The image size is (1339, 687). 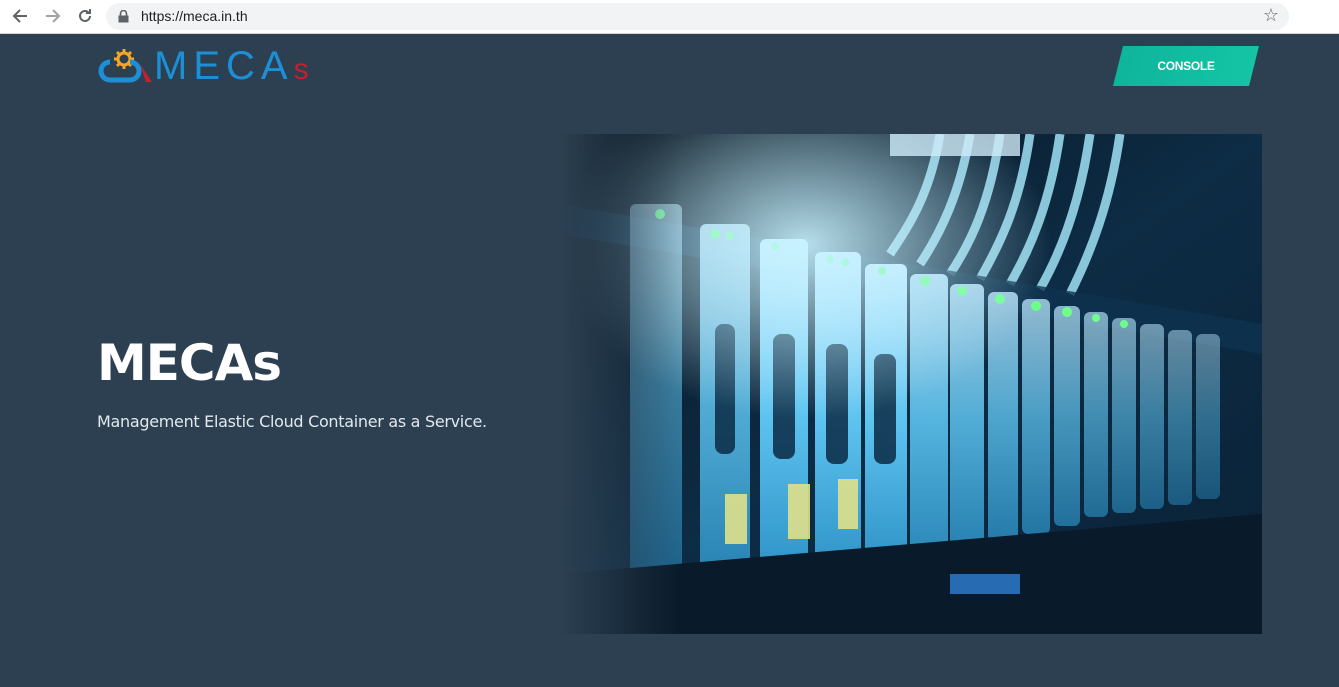 I want to click on forward-button, so click(x=53, y=16).